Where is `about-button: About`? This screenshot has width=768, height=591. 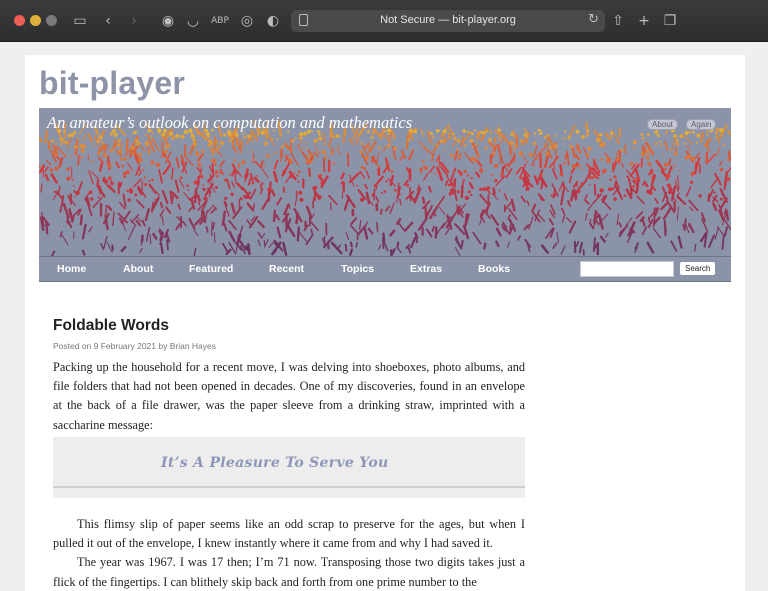
about-button: About is located at coordinates (662, 124).